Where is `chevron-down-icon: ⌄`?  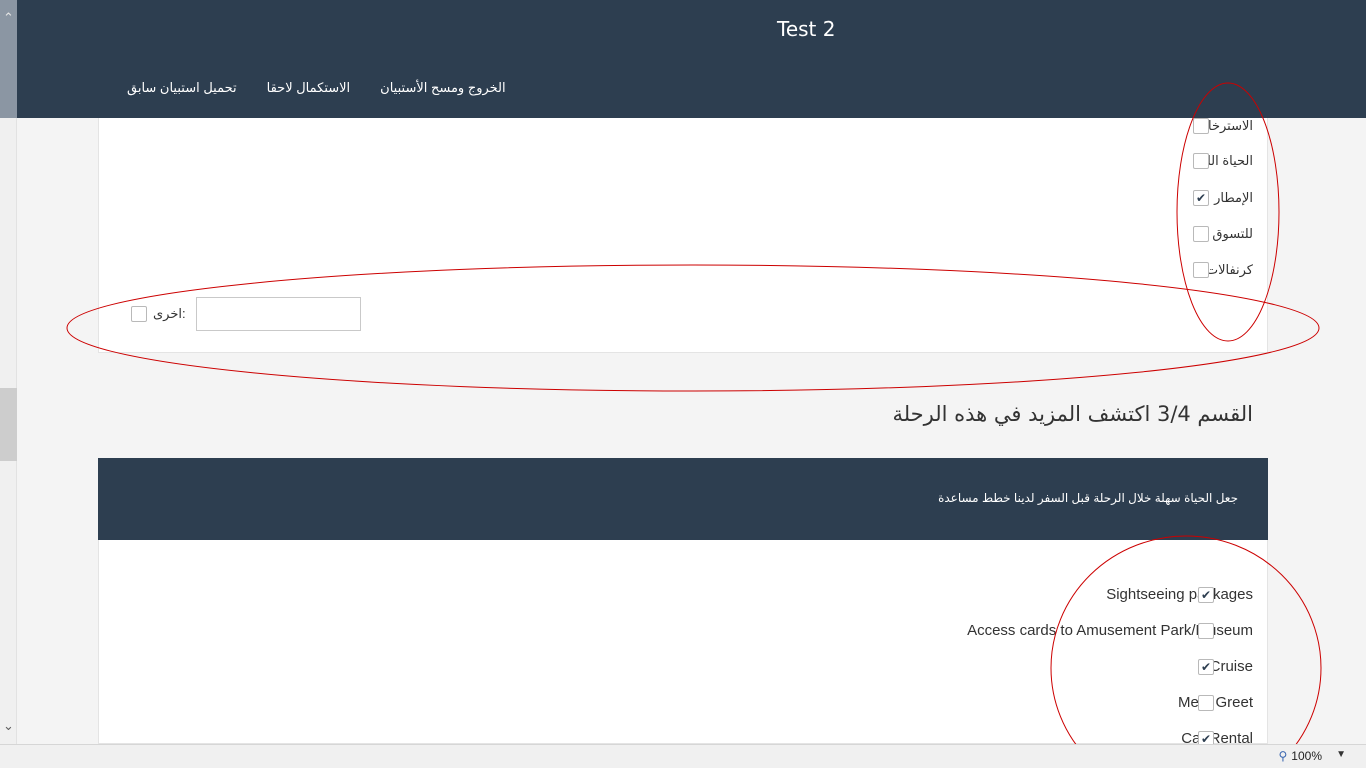
chevron-down-icon: ⌄ is located at coordinates (8, 724).